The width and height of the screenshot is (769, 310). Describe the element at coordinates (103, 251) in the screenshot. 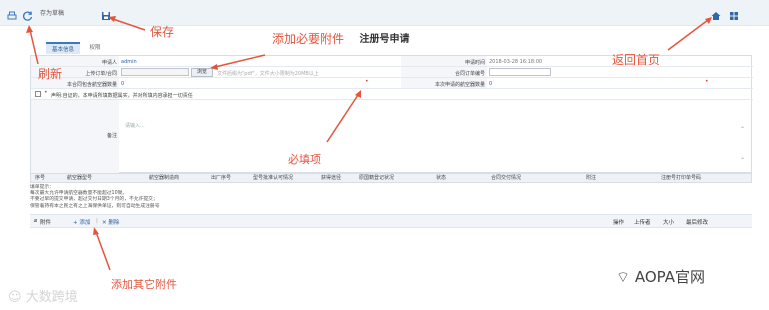

I see `arrow-other-attachment` at that location.